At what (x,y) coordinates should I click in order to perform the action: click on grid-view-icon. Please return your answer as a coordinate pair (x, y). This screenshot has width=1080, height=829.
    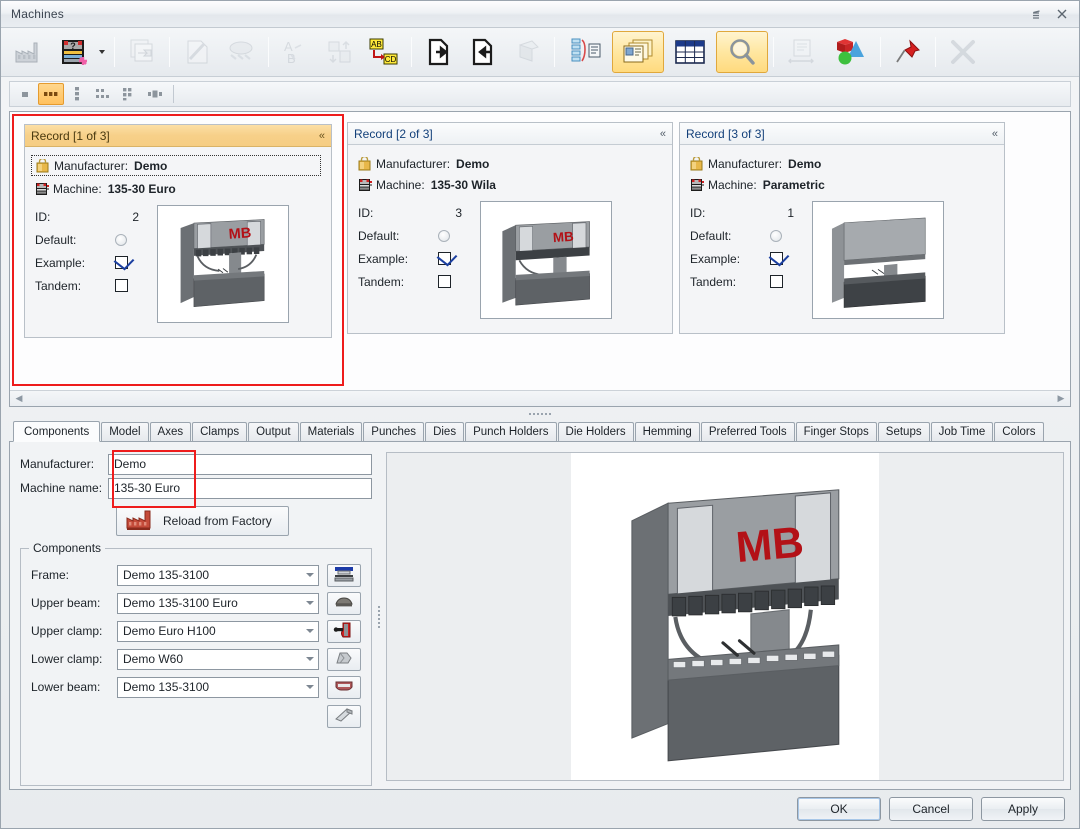
    Looking at the image, I should click on (690, 52).